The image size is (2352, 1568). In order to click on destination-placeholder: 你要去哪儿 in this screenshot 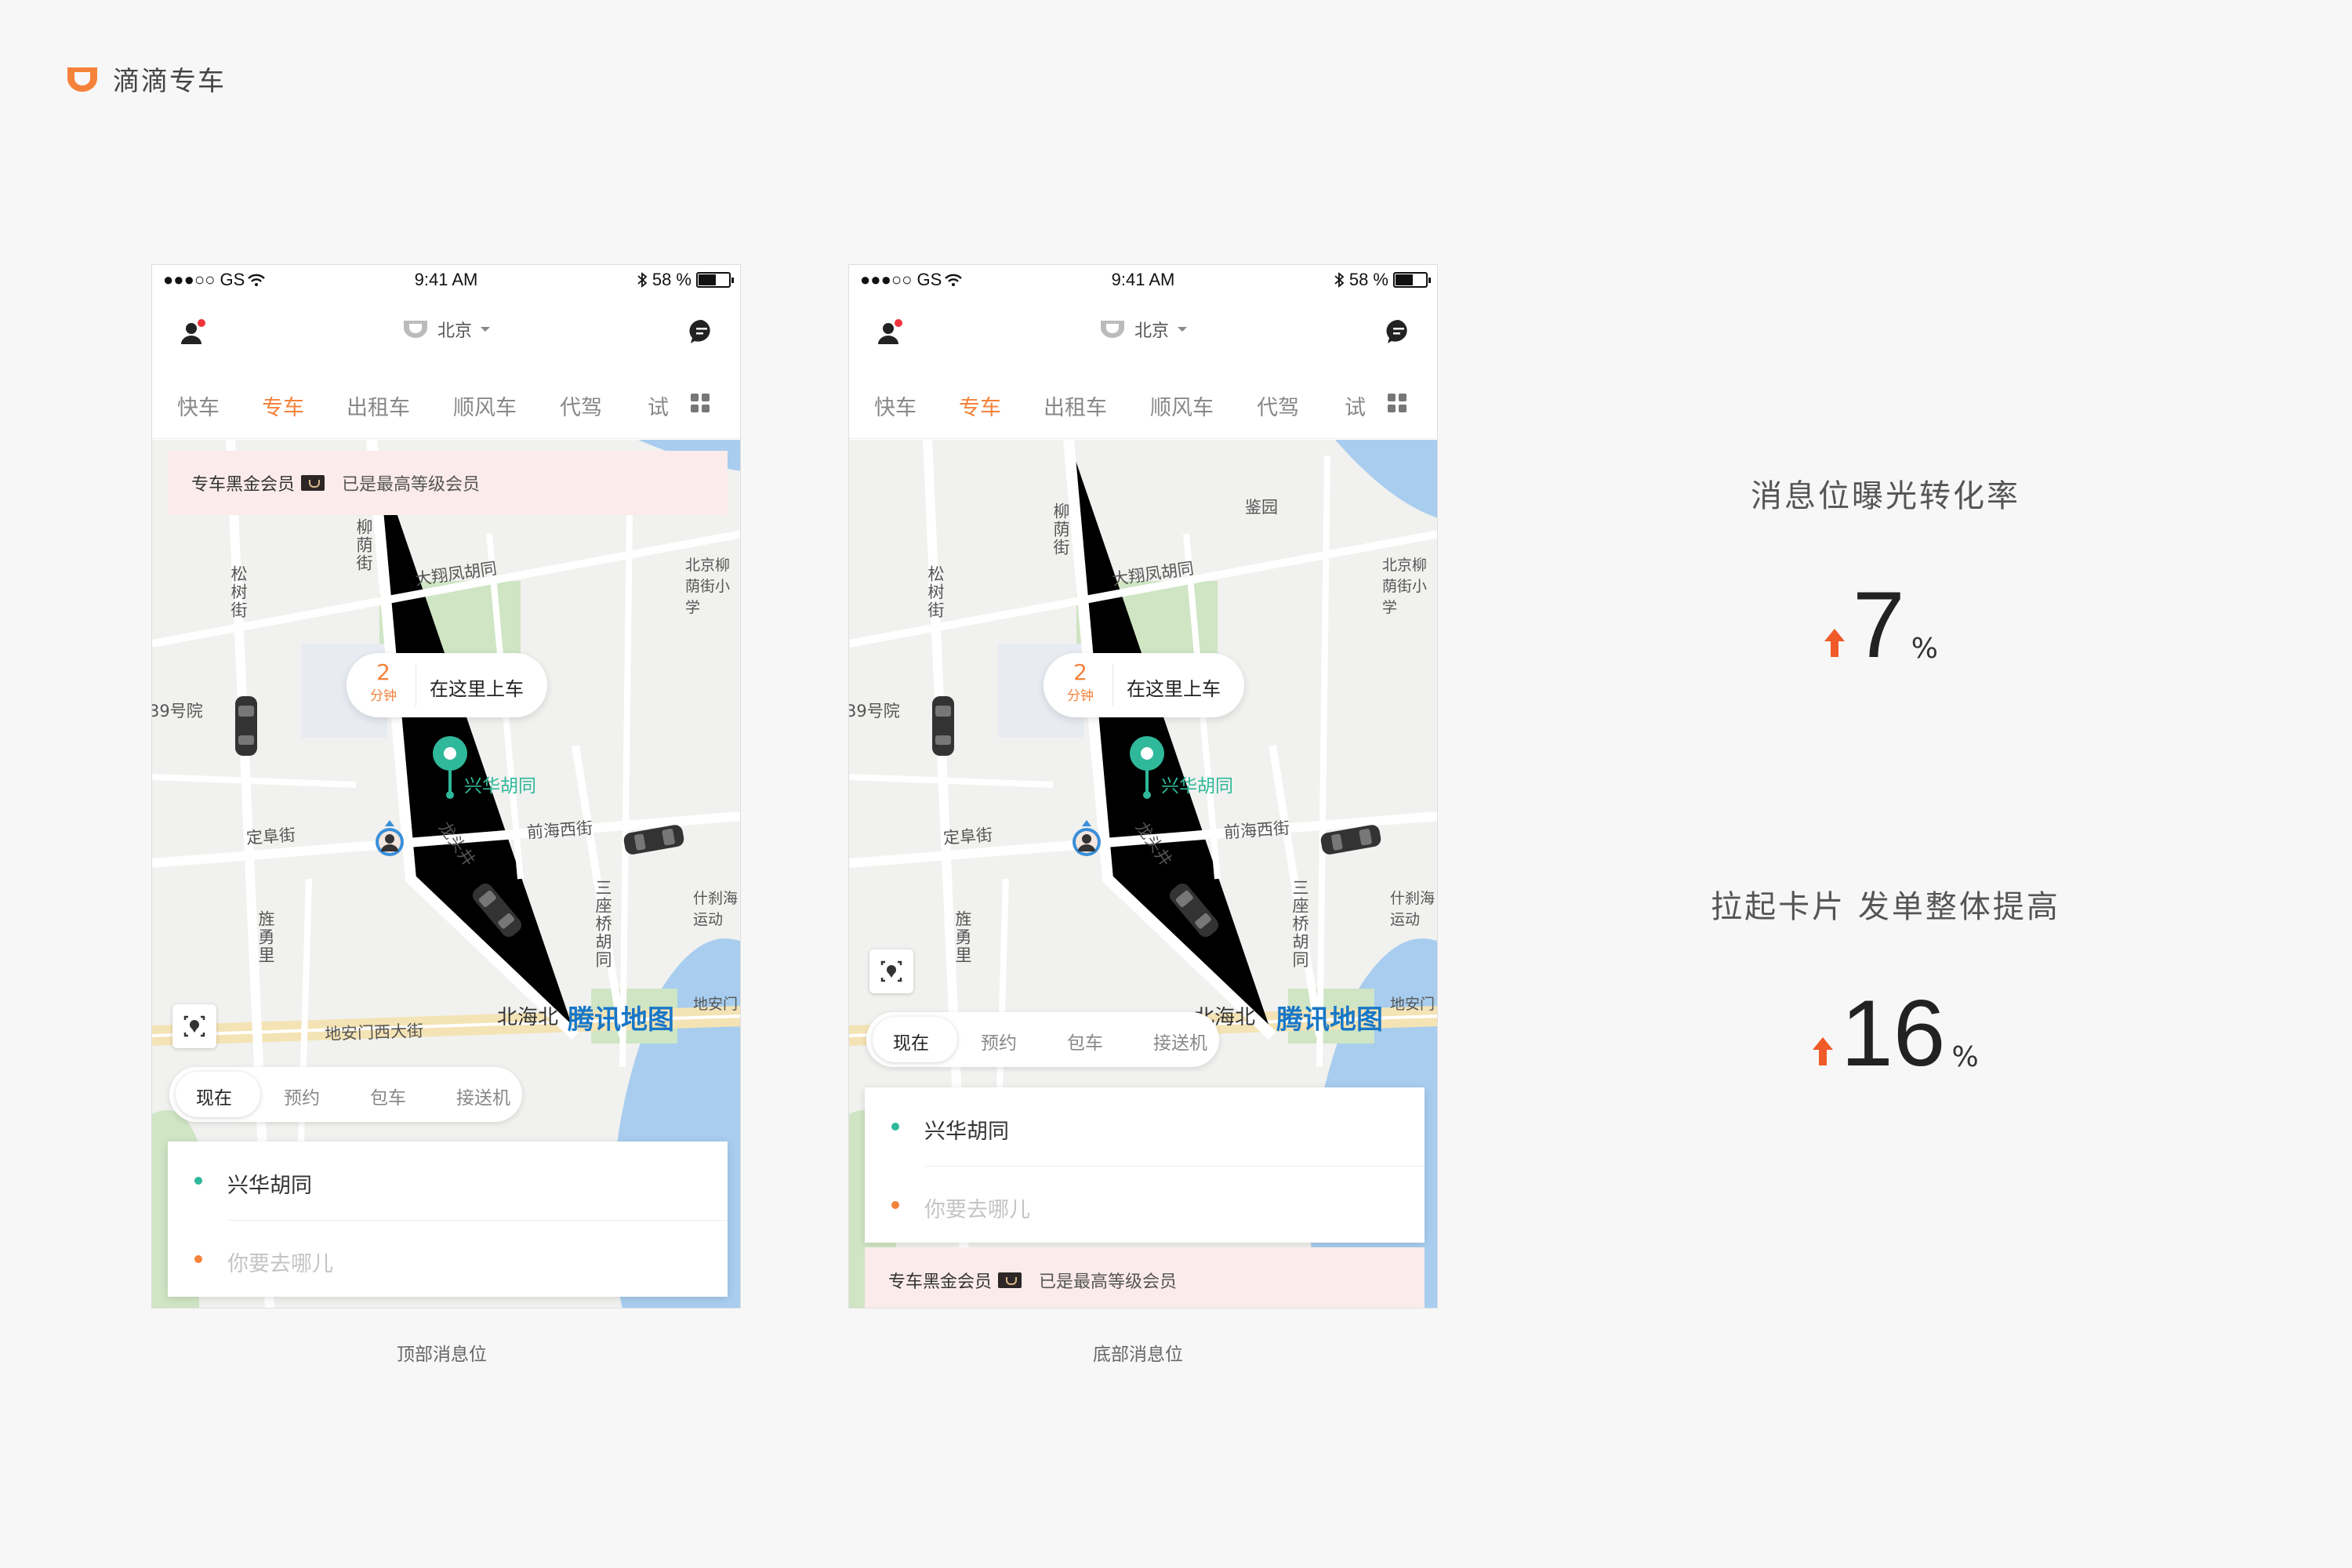, I will do `click(280, 1264)`.